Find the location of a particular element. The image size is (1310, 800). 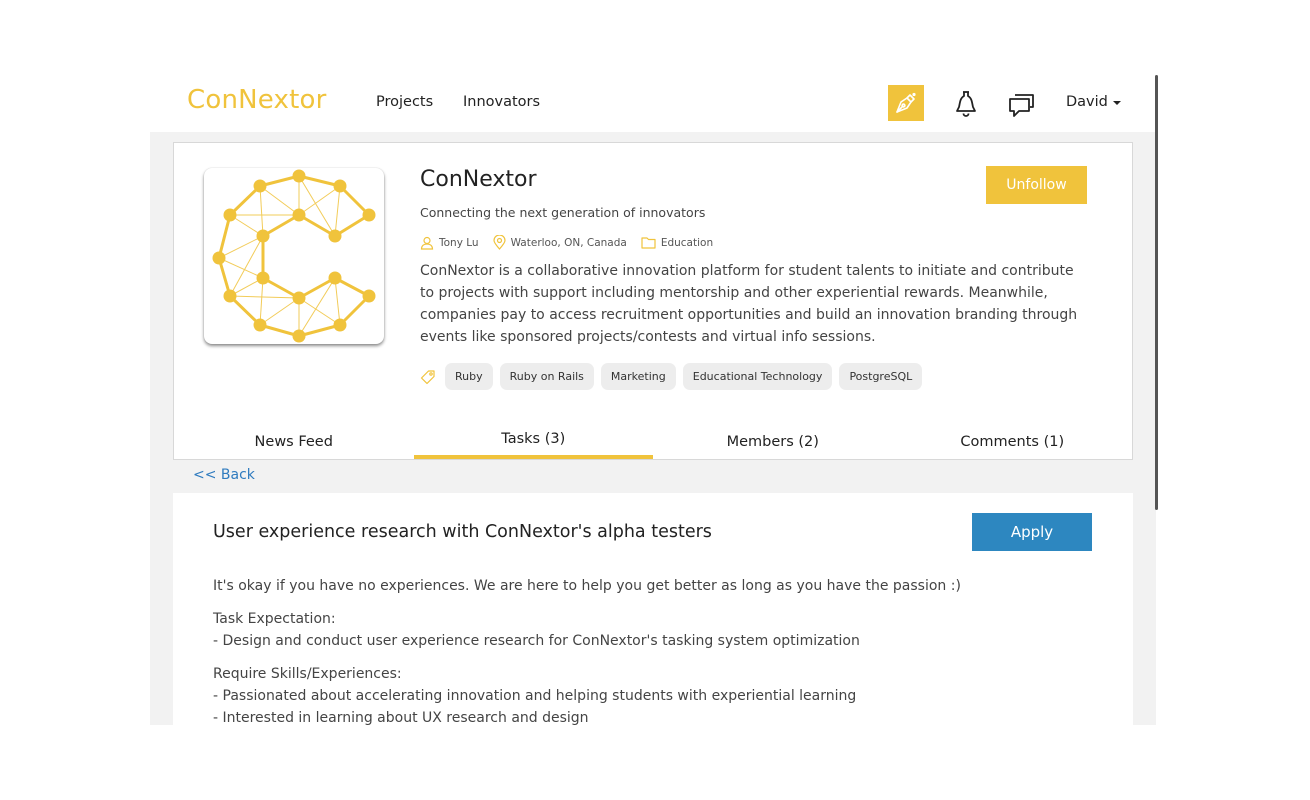

tab-tasks: Tasks (3) is located at coordinates (533, 440).